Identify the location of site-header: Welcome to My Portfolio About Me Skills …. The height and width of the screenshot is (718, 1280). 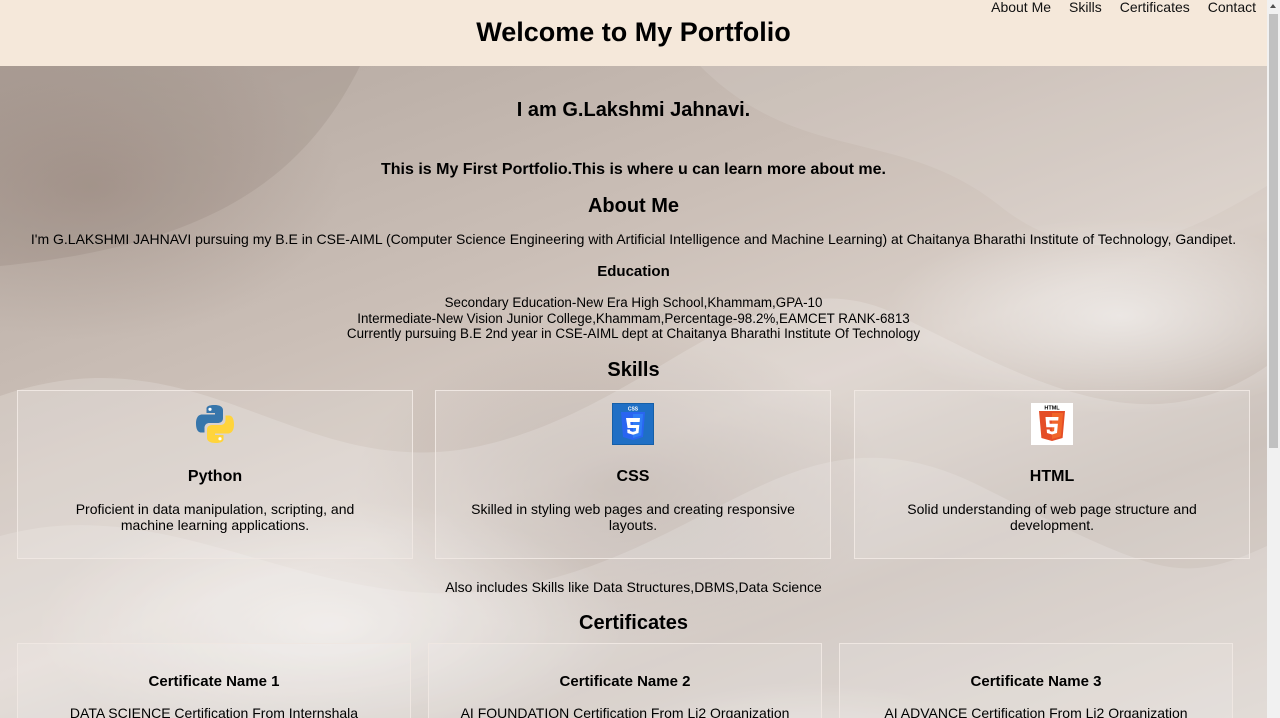
(633, 33).